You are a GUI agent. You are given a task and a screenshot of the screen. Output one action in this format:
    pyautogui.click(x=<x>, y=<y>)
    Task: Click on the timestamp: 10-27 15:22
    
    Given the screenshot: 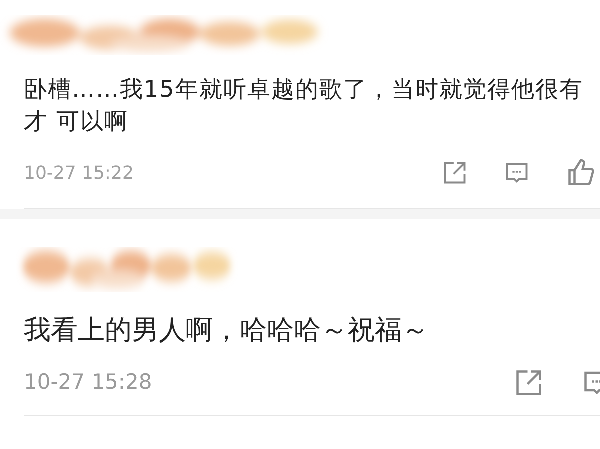 What is the action you would take?
    pyautogui.click(x=79, y=174)
    